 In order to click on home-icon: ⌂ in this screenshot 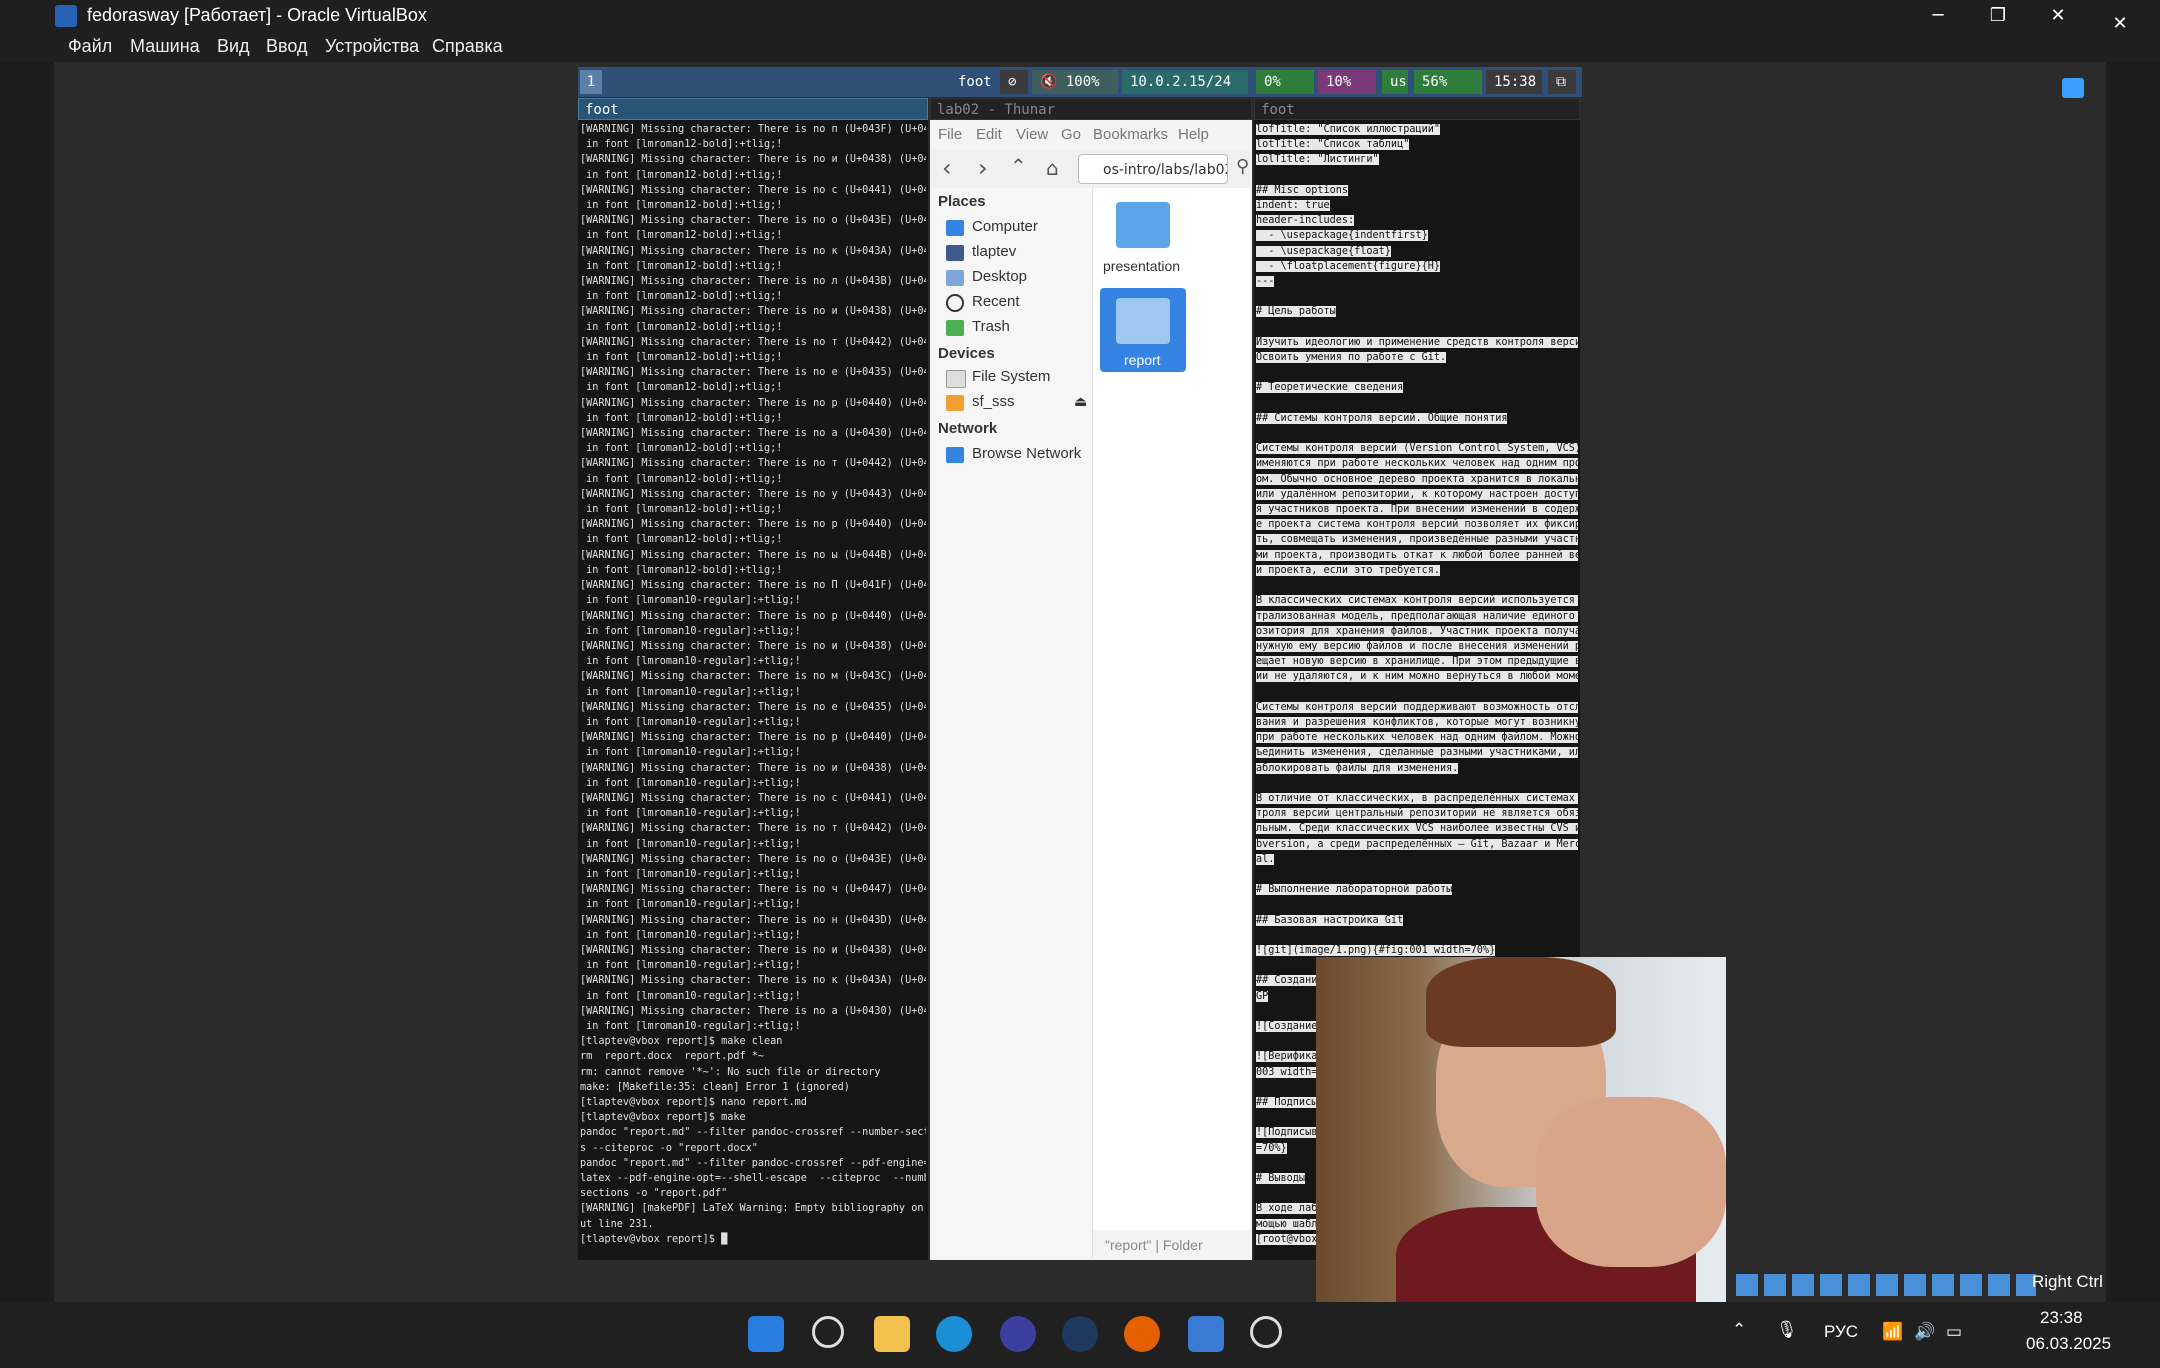, I will do `click(1052, 168)`.